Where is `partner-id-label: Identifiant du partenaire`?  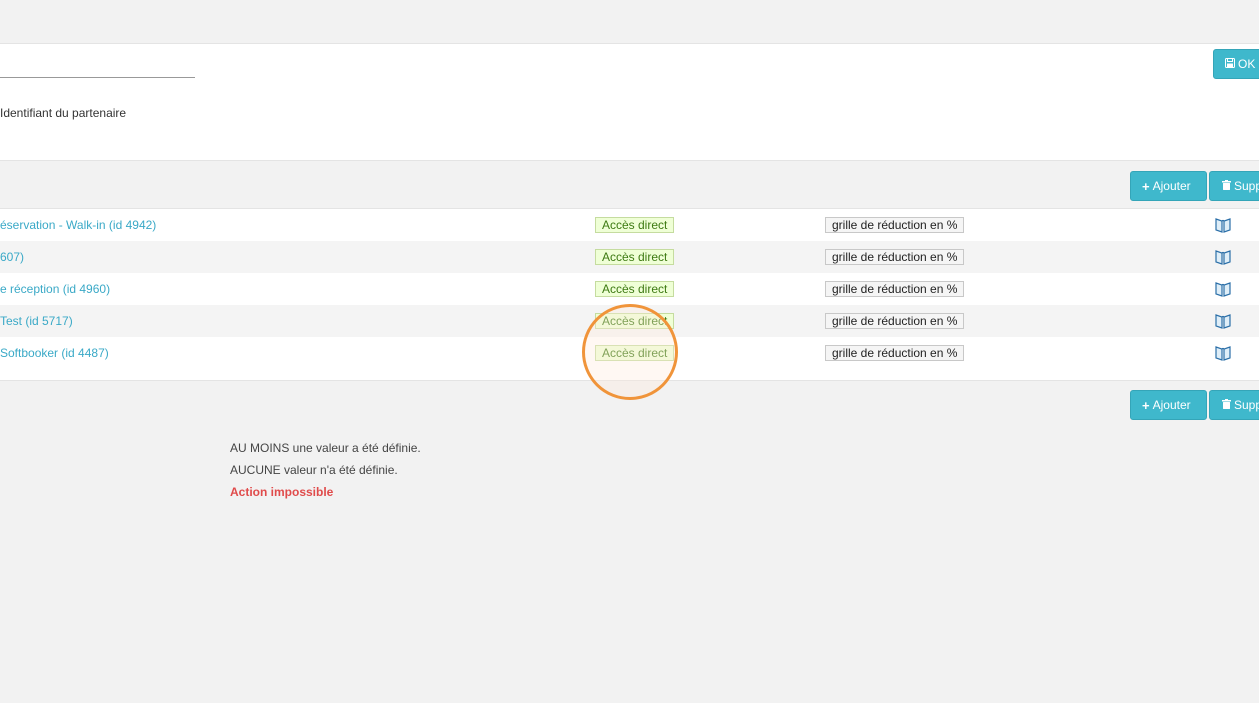
partner-id-label: Identifiant du partenaire is located at coordinates (63, 113).